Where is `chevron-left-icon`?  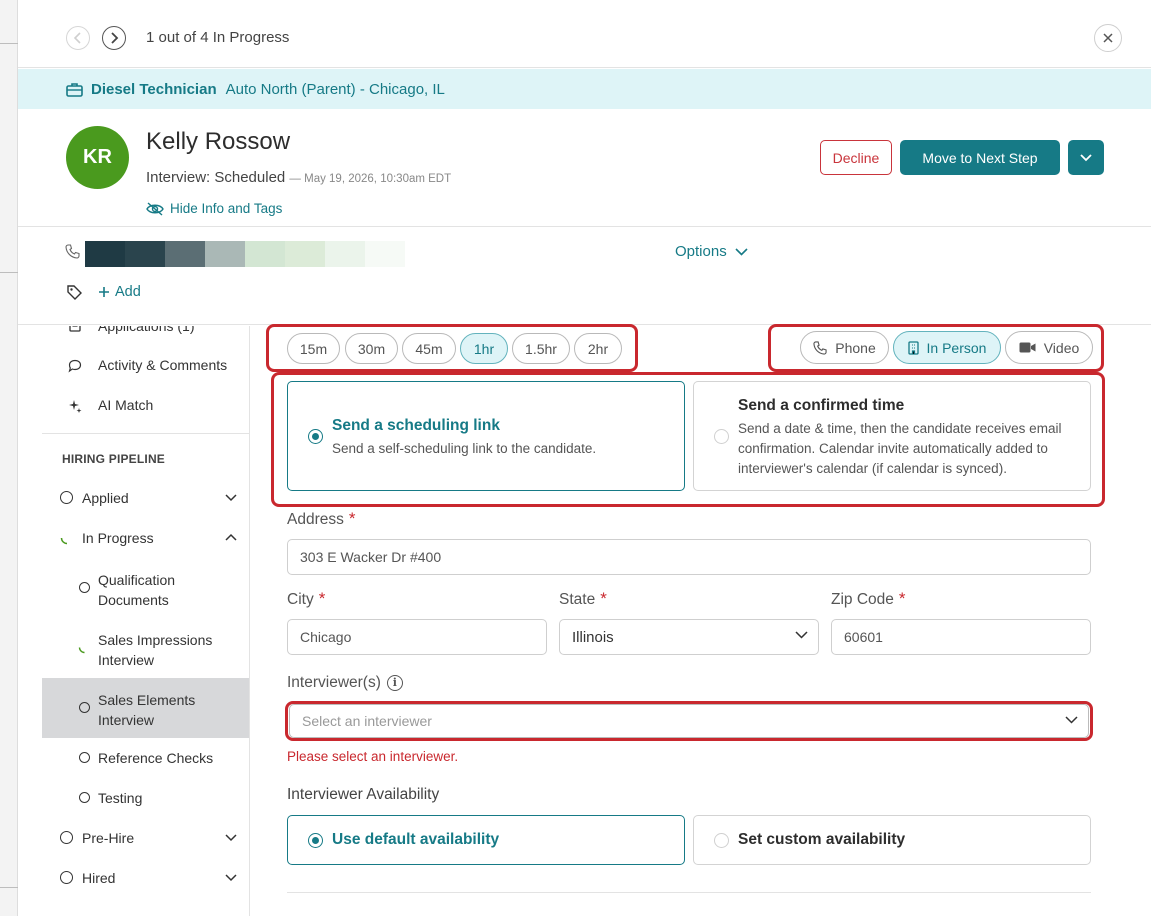
chevron-left-icon is located at coordinates (77, 38).